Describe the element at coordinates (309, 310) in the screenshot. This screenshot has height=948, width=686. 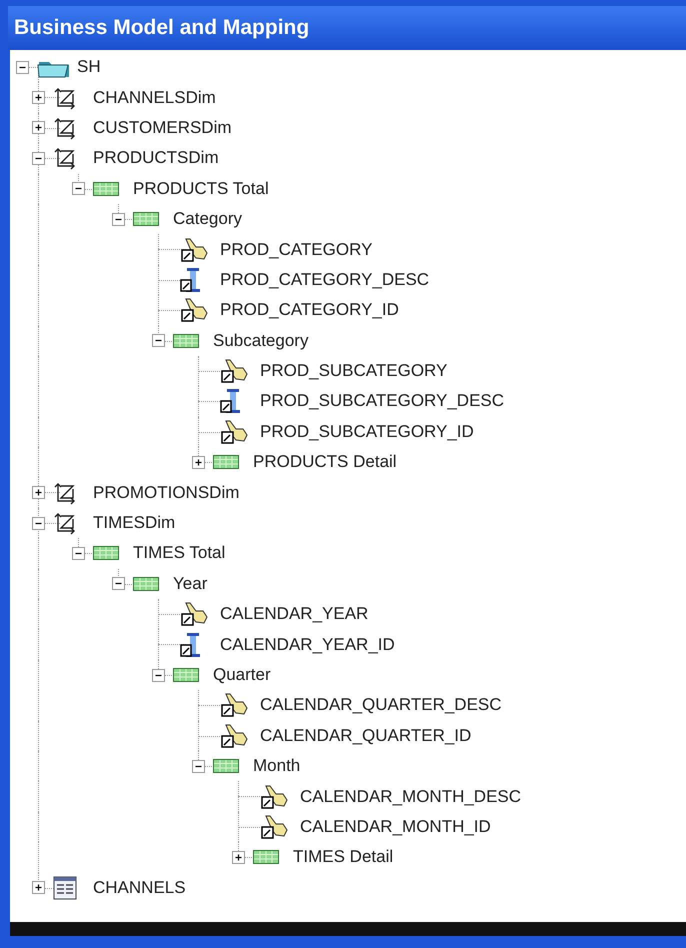
I see `tree-item: PROD_CATEGORY_ID` at that location.